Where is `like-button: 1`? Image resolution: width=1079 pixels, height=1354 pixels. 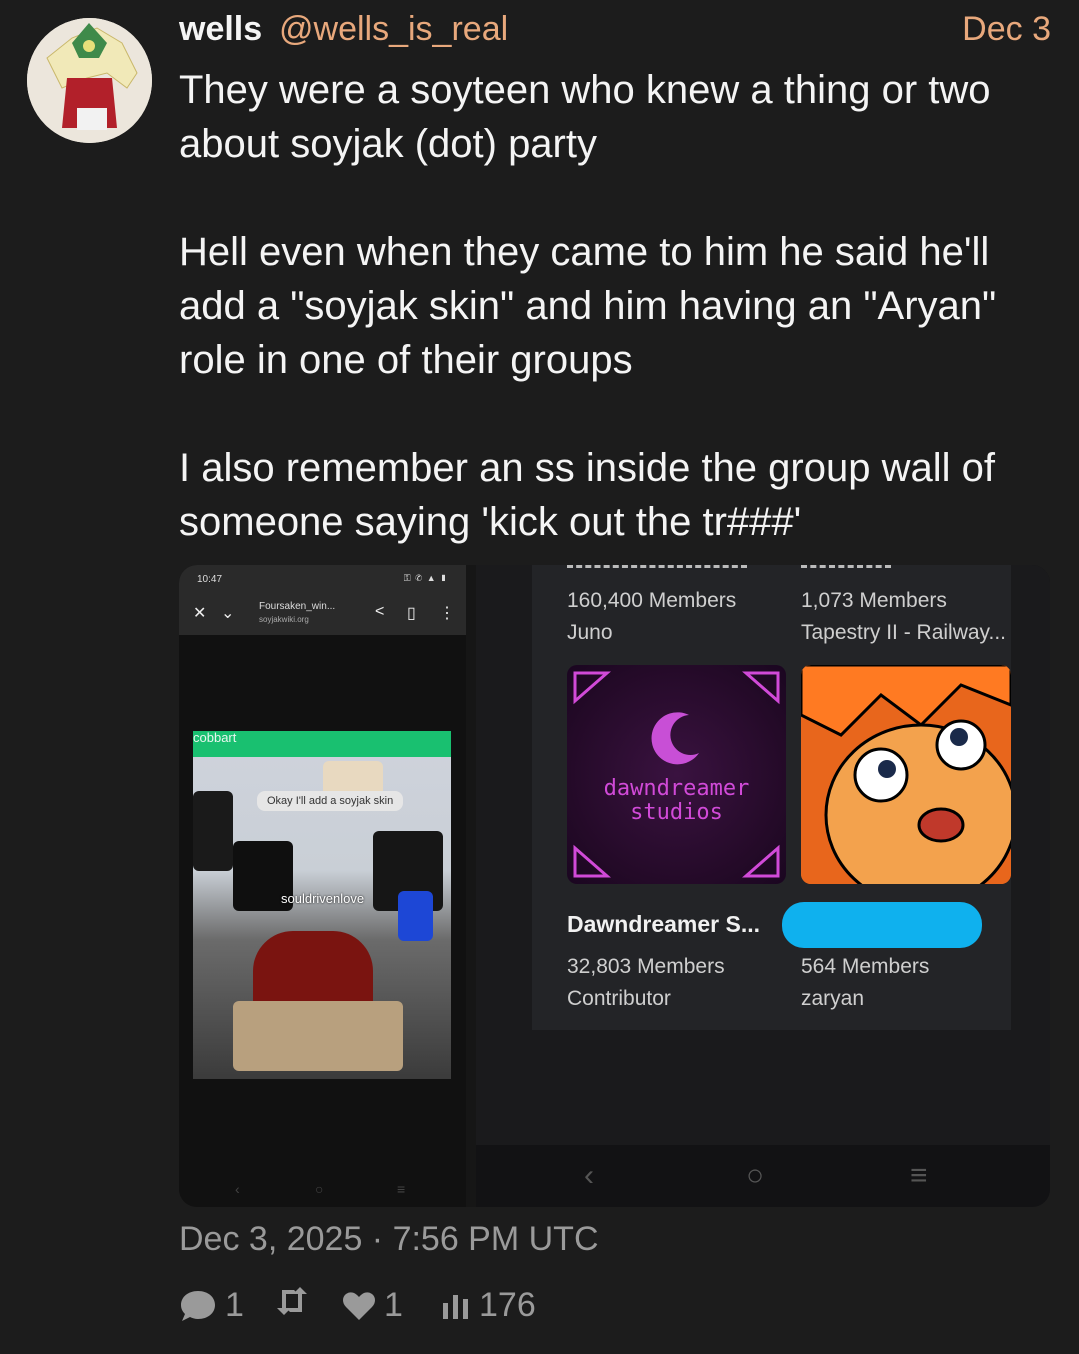 like-button: 1 is located at coordinates (372, 1305).